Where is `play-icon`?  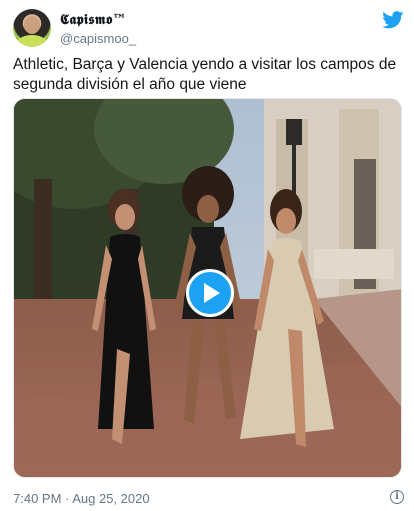
play-icon is located at coordinates (212, 293).